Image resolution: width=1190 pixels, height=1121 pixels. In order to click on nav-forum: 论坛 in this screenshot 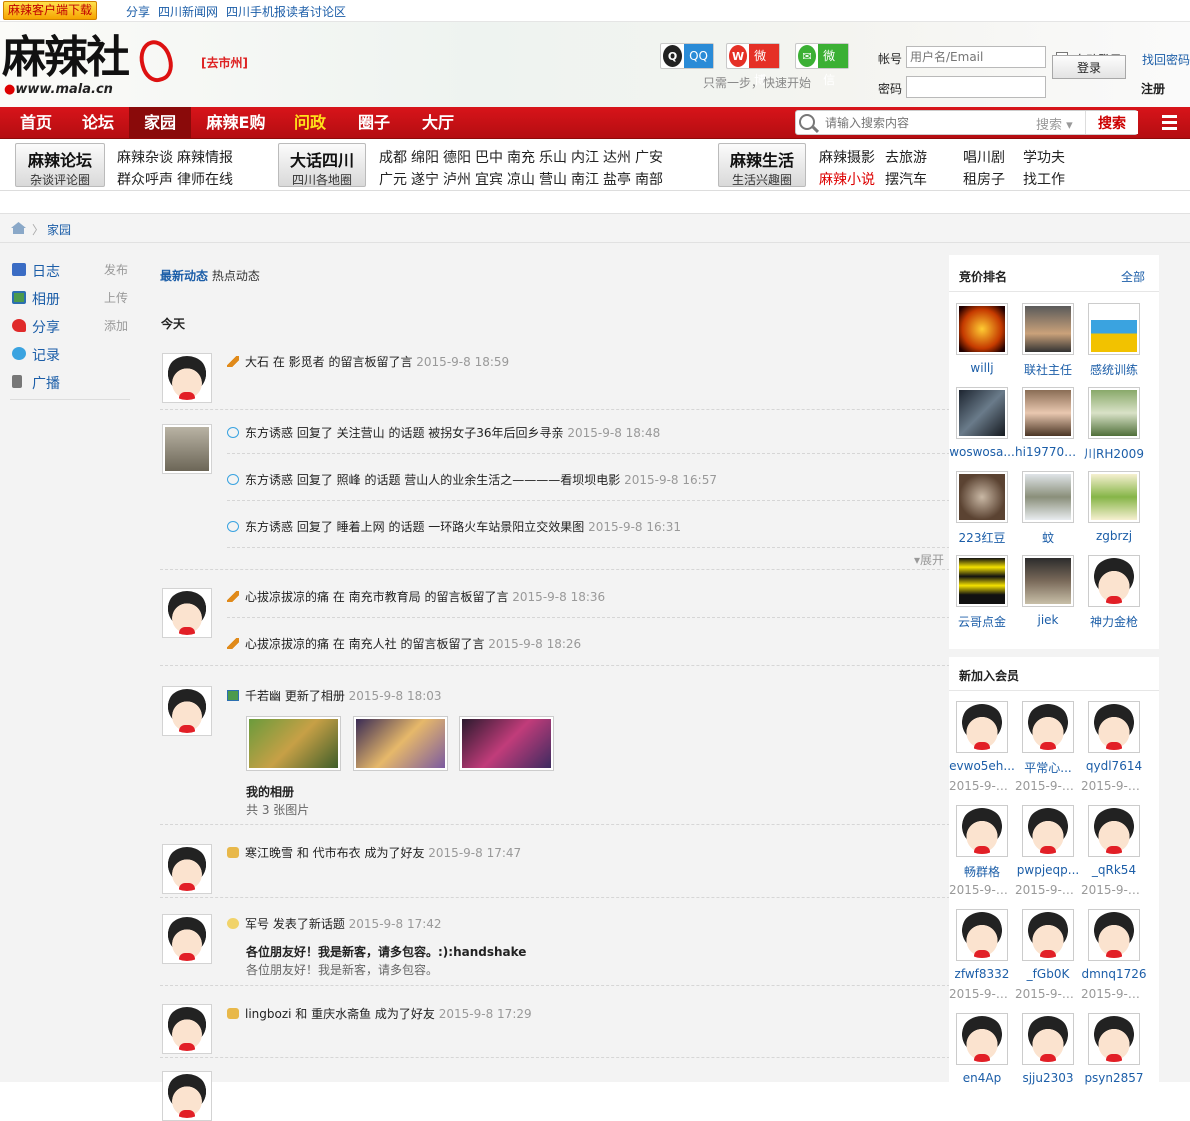, I will do `click(98, 122)`.